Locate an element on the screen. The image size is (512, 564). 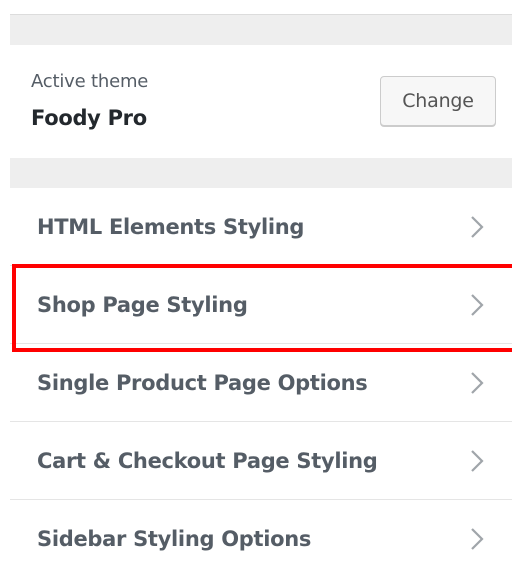
top-divider-band is located at coordinates (261, 29).